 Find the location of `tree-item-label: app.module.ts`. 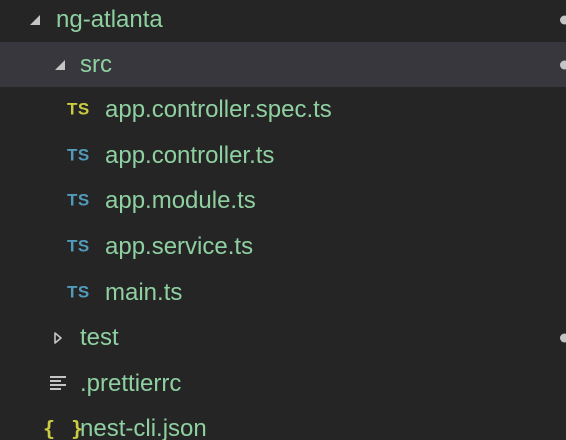

tree-item-label: app.module.ts is located at coordinates (180, 200).